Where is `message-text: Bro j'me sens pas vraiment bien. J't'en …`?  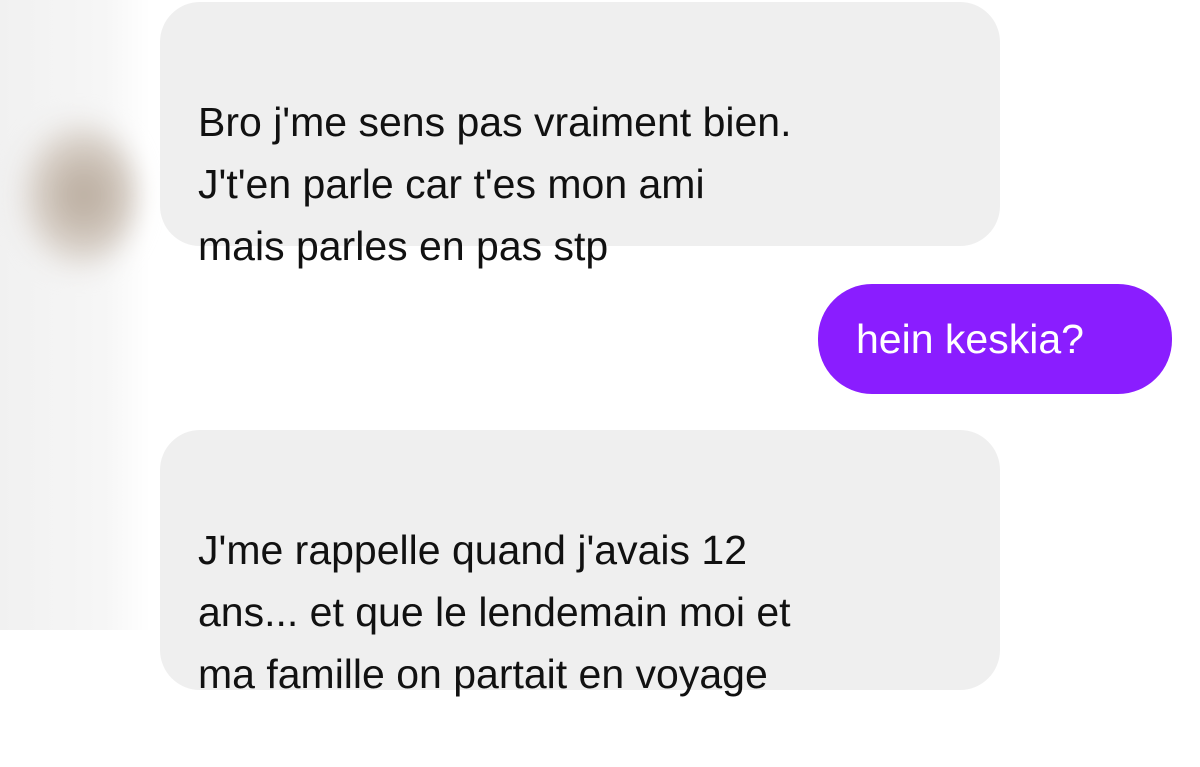
message-text: Bro j'me sens pas vraiment bien. J't'en … is located at coordinates (495, 184).